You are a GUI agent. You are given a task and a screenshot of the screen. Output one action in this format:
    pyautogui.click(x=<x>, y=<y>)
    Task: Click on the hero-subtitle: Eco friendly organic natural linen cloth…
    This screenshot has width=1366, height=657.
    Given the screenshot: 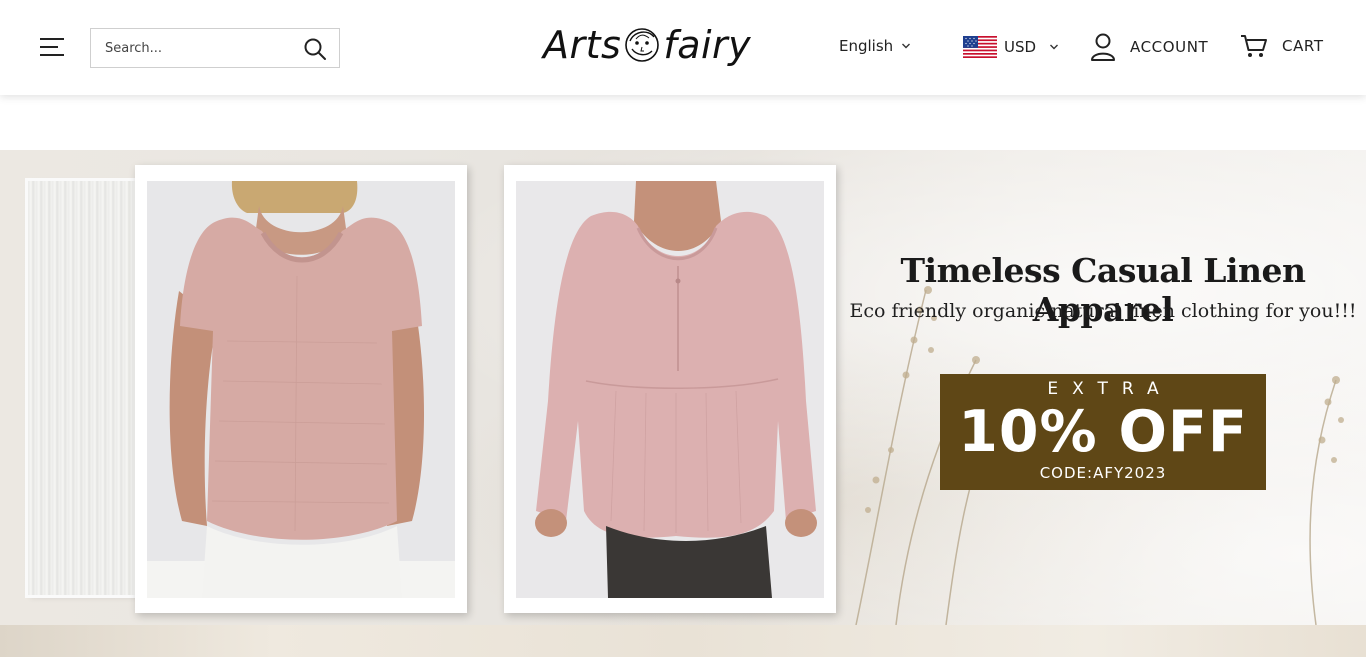 What is the action you would take?
    pyautogui.click(x=1103, y=311)
    